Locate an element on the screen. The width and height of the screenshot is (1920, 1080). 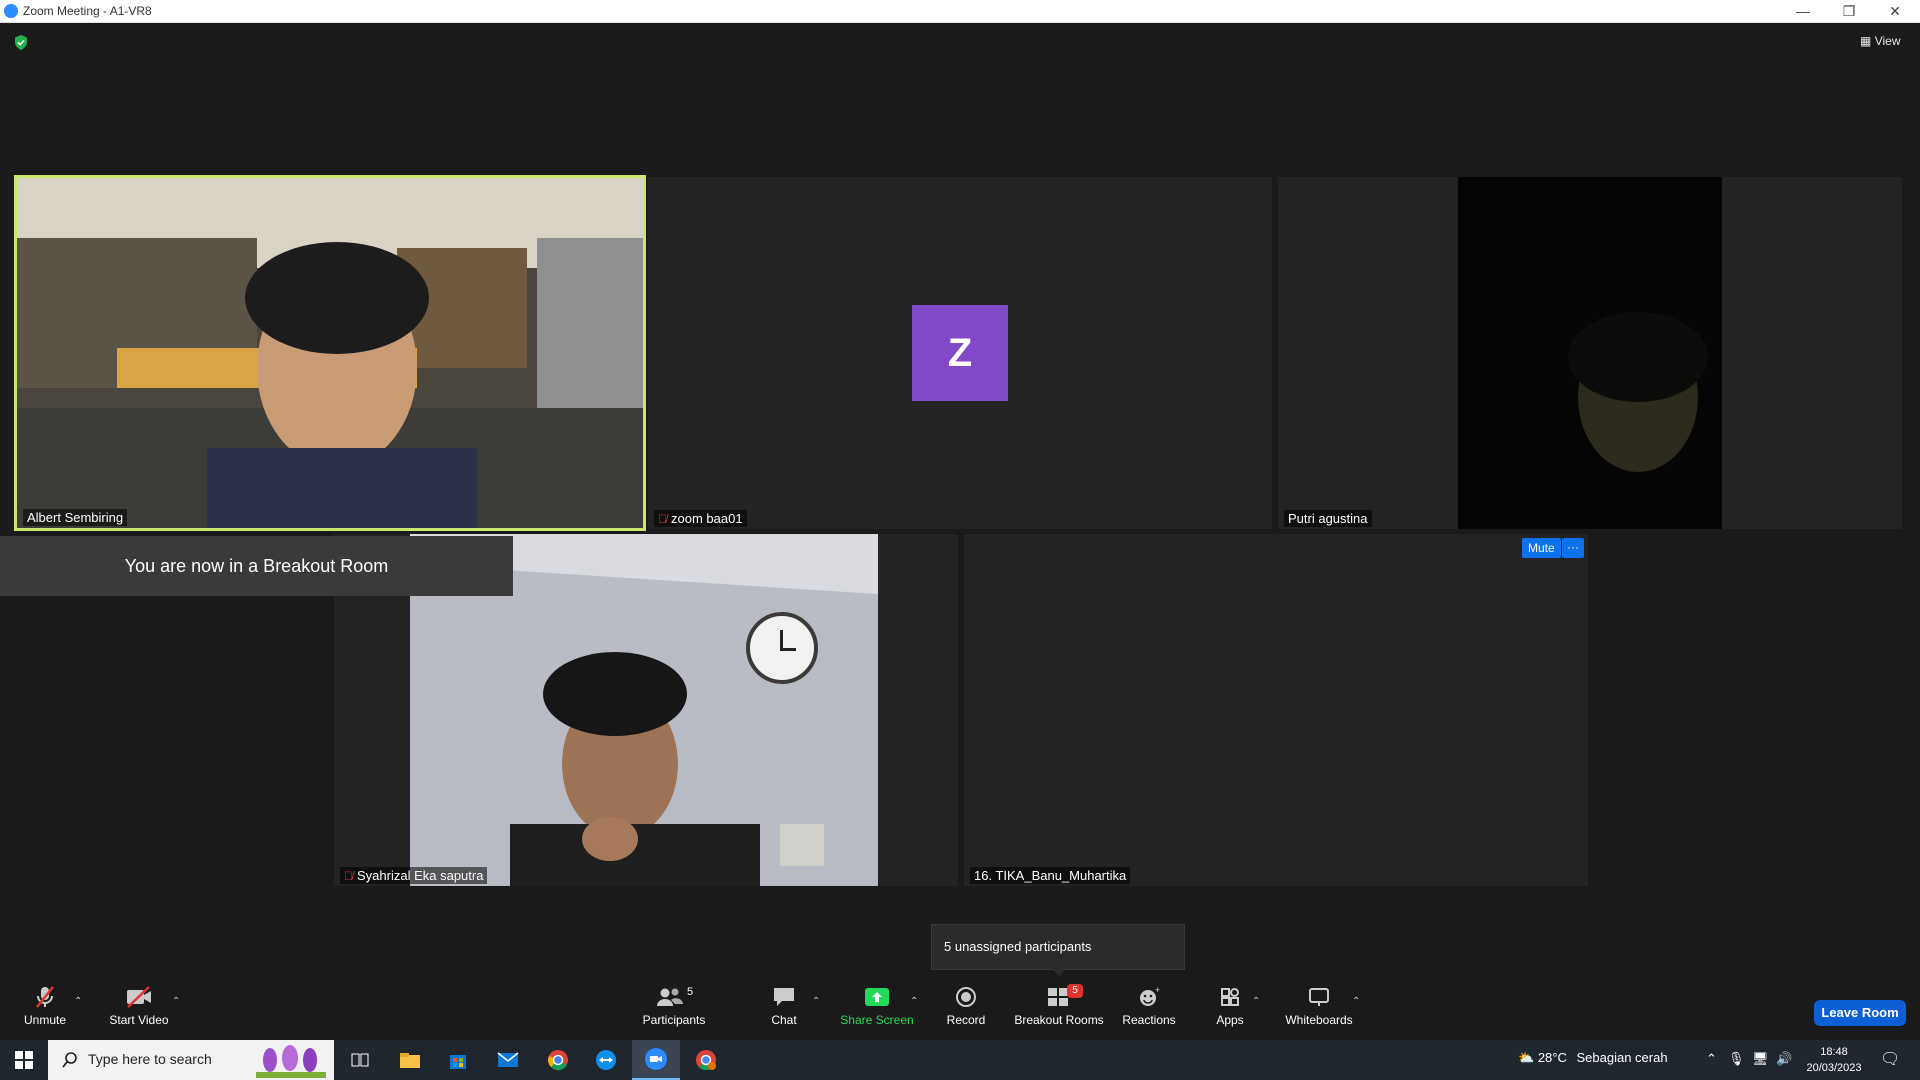
record-button: Record is located at coordinates (966, 1009).